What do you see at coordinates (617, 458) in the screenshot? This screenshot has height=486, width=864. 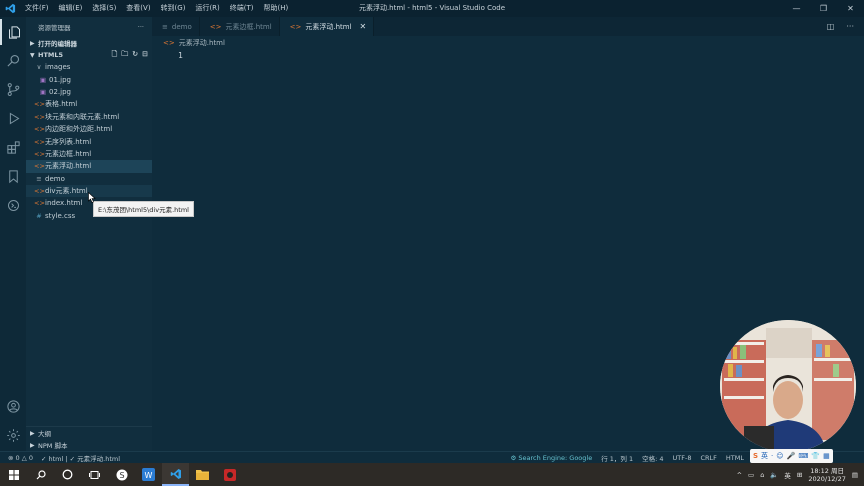 I see `cursor-position: 行 1，列 1` at bounding box center [617, 458].